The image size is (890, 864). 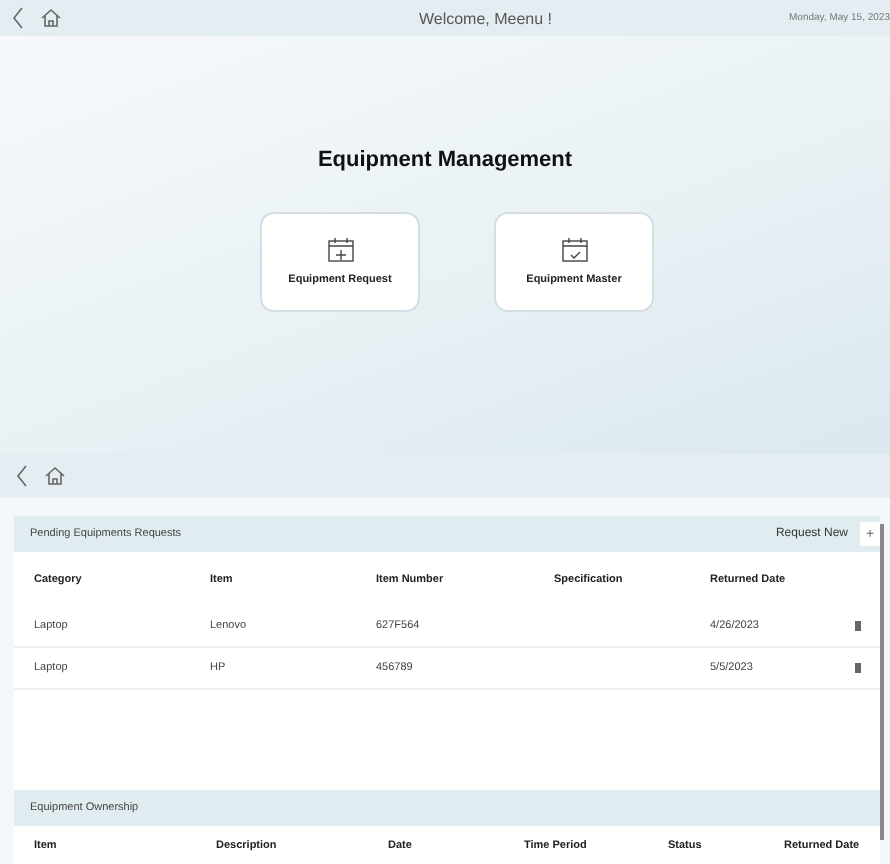 What do you see at coordinates (574, 250) in the screenshot?
I see `calendar-check-icon` at bounding box center [574, 250].